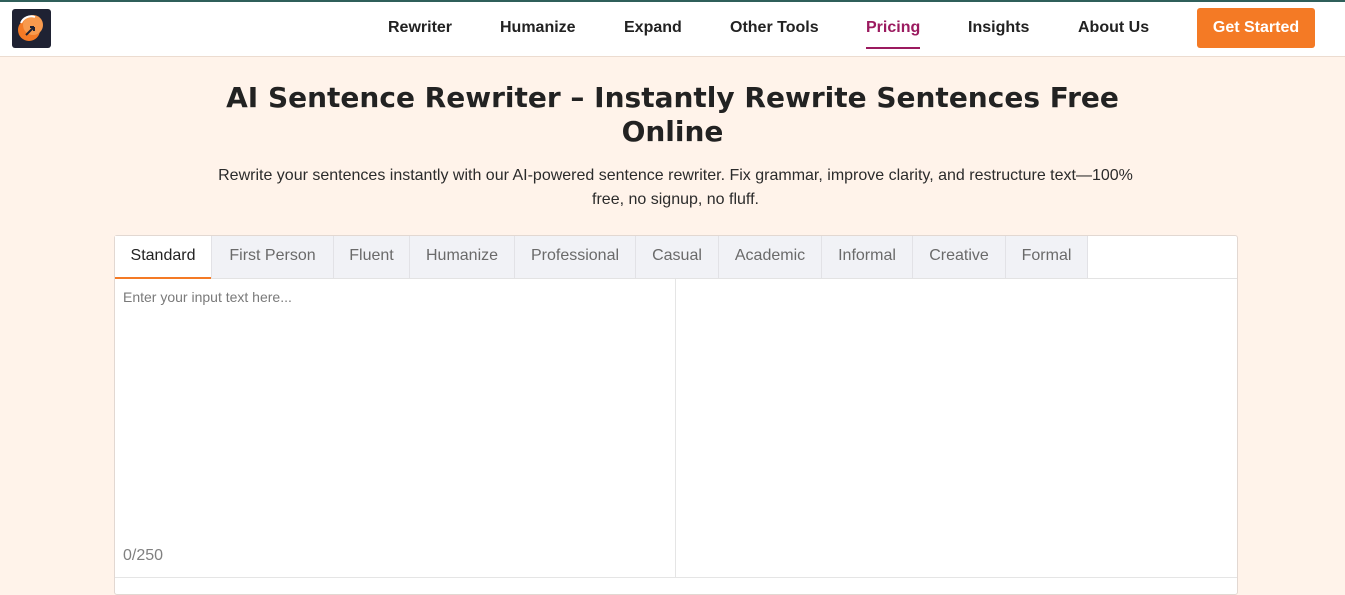 This screenshot has width=1345, height=595. Describe the element at coordinates (770, 257) in the screenshot. I see `tab-academic: Academic` at that location.